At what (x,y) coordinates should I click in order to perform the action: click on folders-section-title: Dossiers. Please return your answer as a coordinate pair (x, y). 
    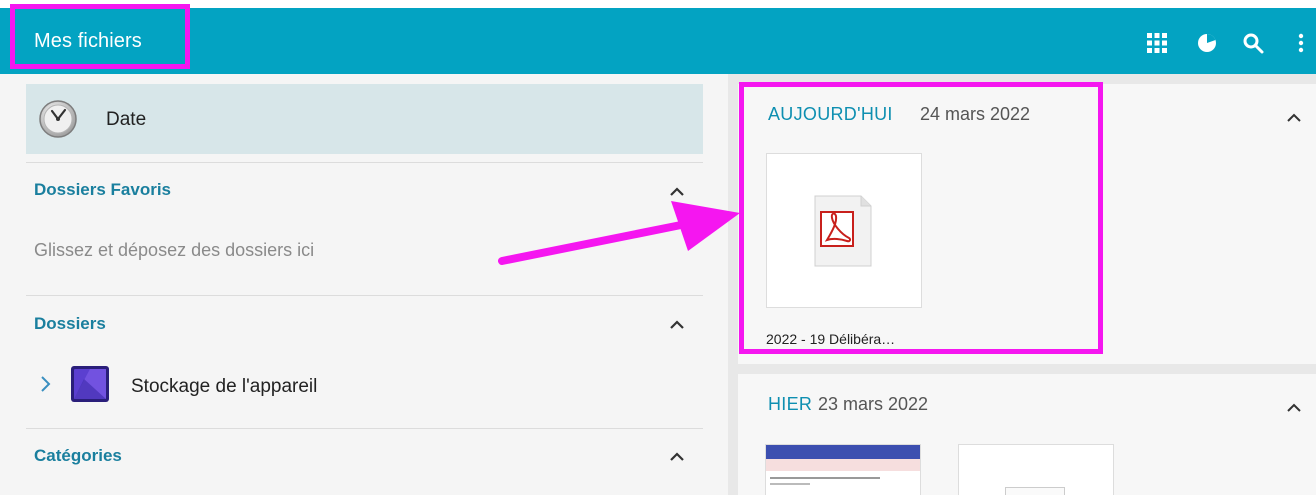
    Looking at the image, I should click on (70, 323).